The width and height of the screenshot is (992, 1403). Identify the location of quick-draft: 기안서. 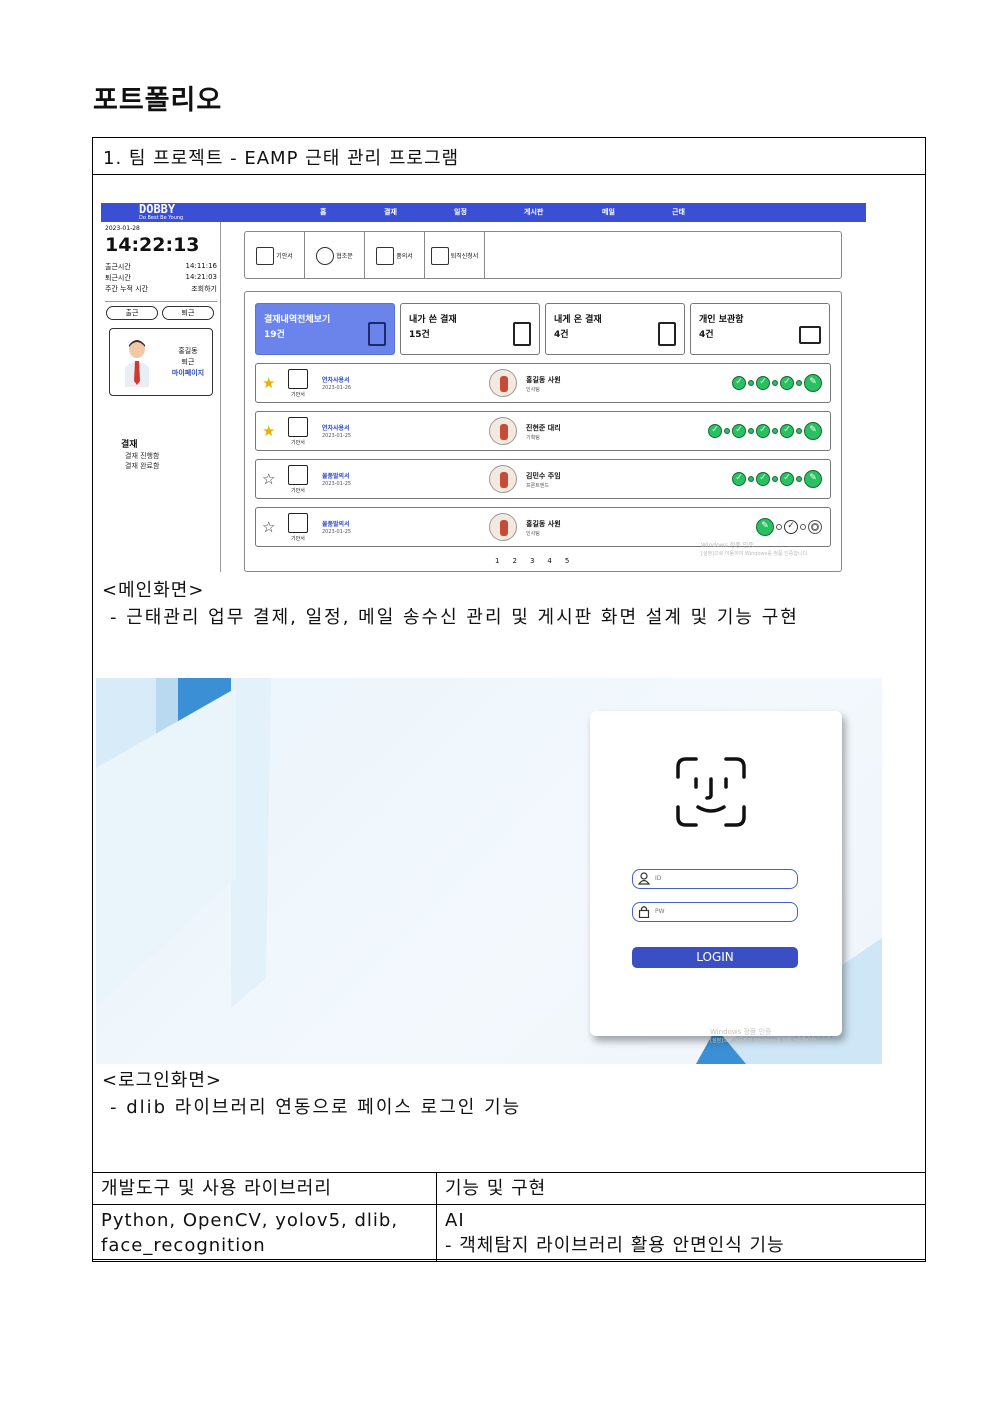
(275, 255).